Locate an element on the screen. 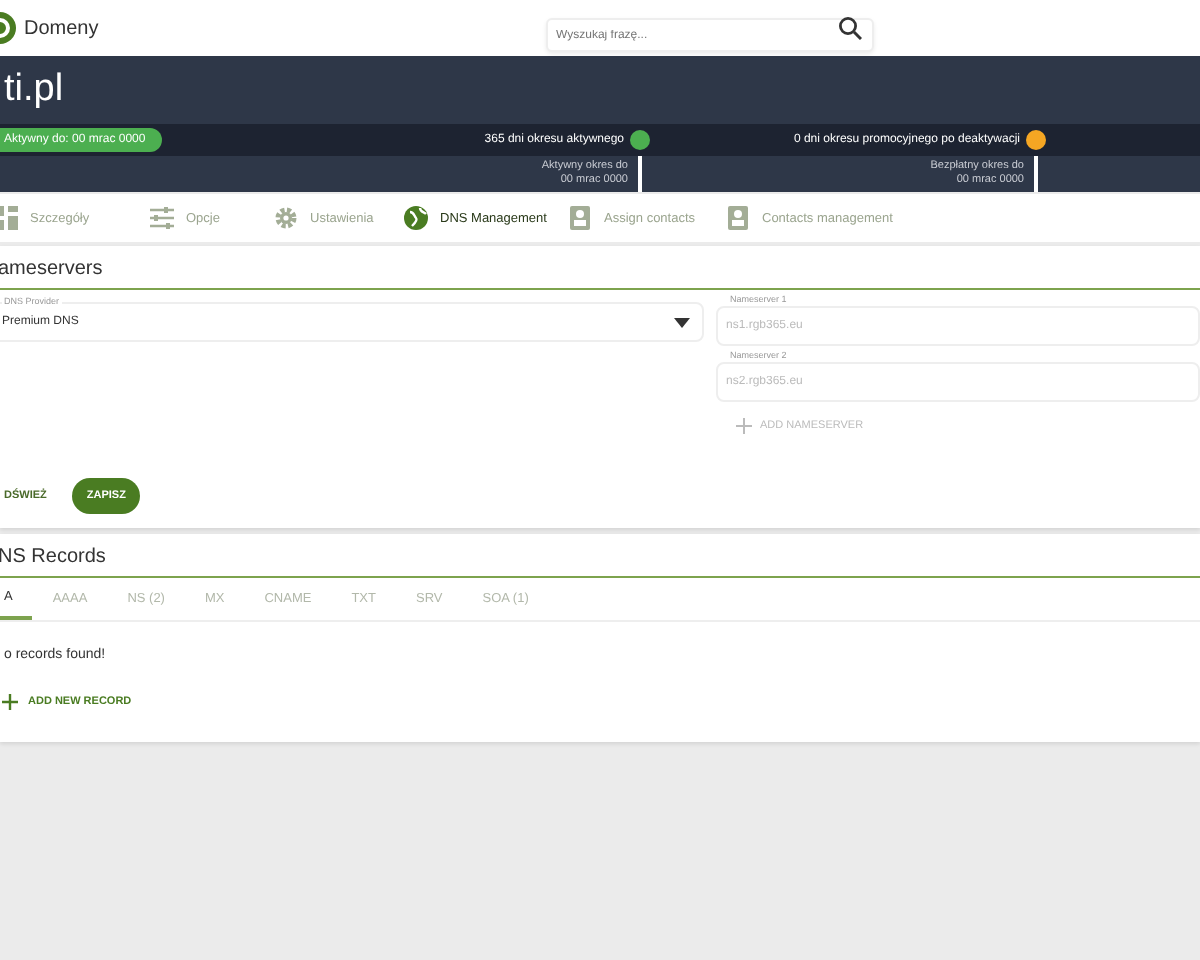 Image resolution: width=1200 pixels, height=960 pixels. grid-icon is located at coordinates (10, 218).